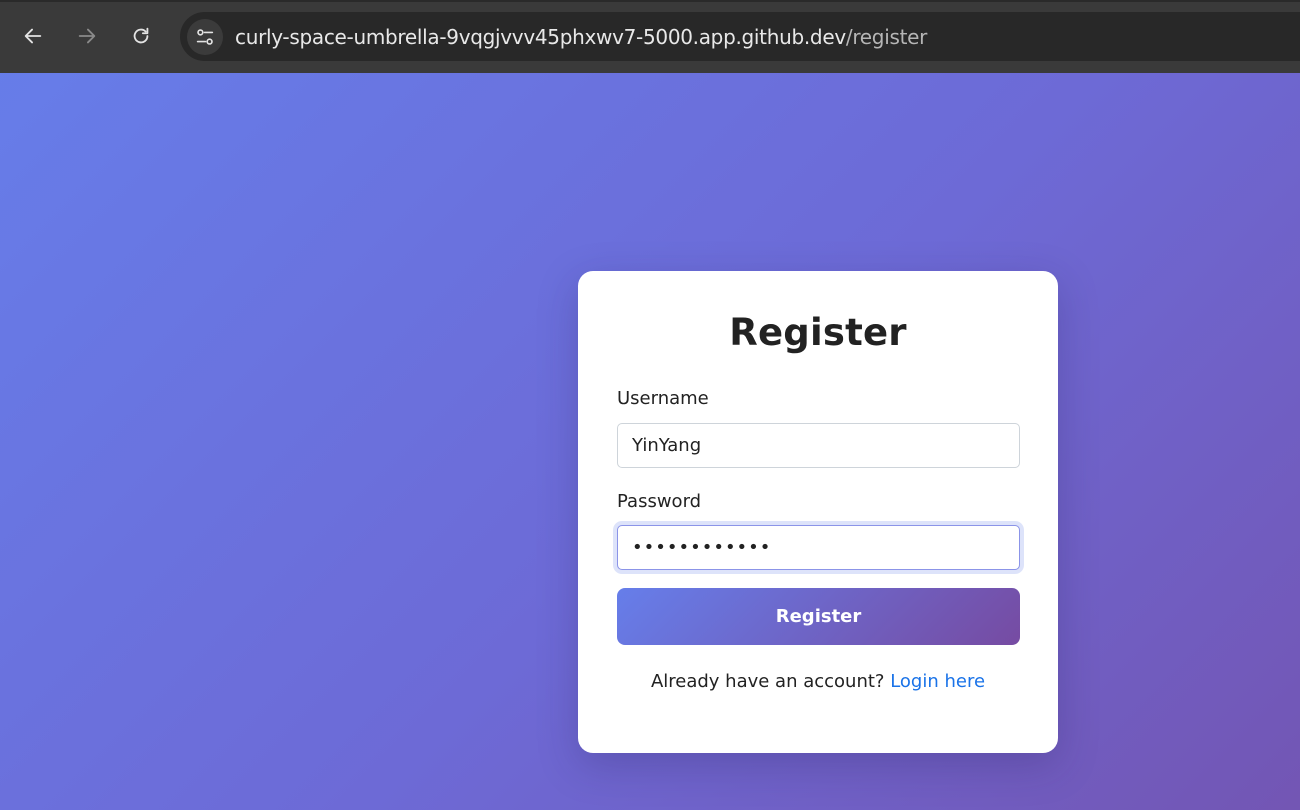 The height and width of the screenshot is (810, 1300). I want to click on login-prompt-text: Already have an account?, so click(770, 681).